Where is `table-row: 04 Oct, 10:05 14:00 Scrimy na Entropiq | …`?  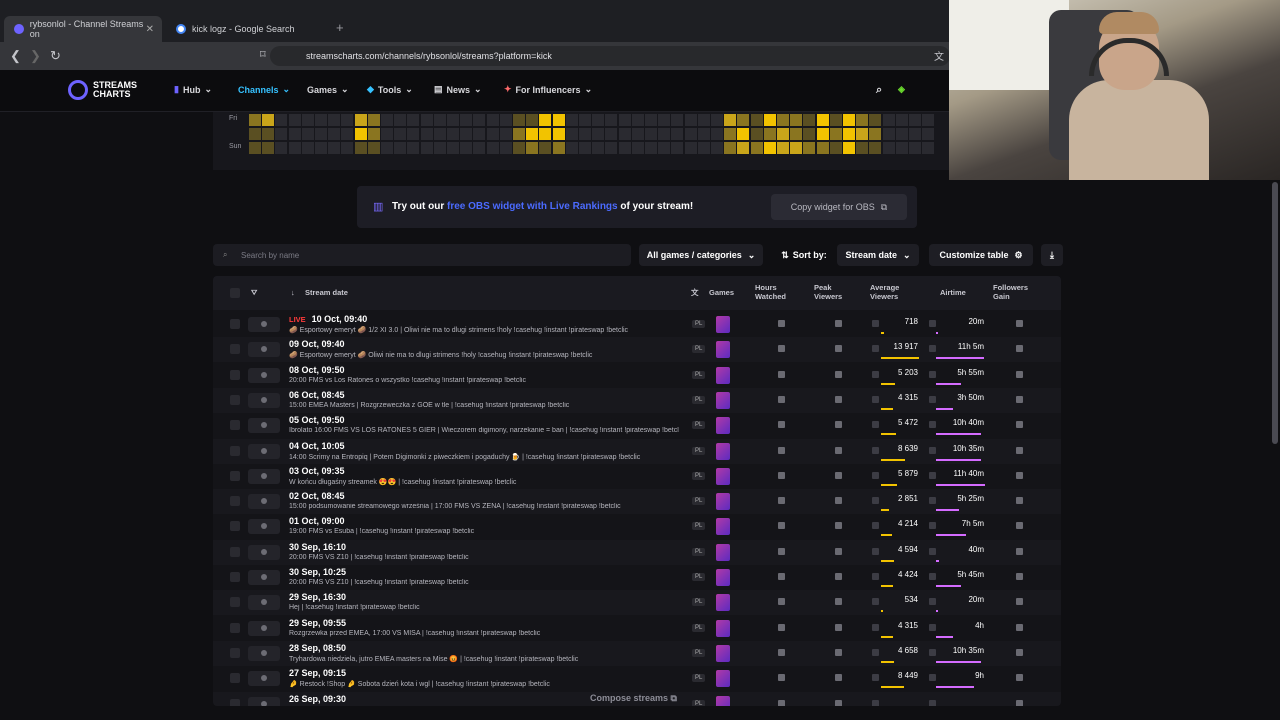
table-row: 04 Oct, 10:05 14:00 Scrimy na Entropiq | … is located at coordinates (637, 451).